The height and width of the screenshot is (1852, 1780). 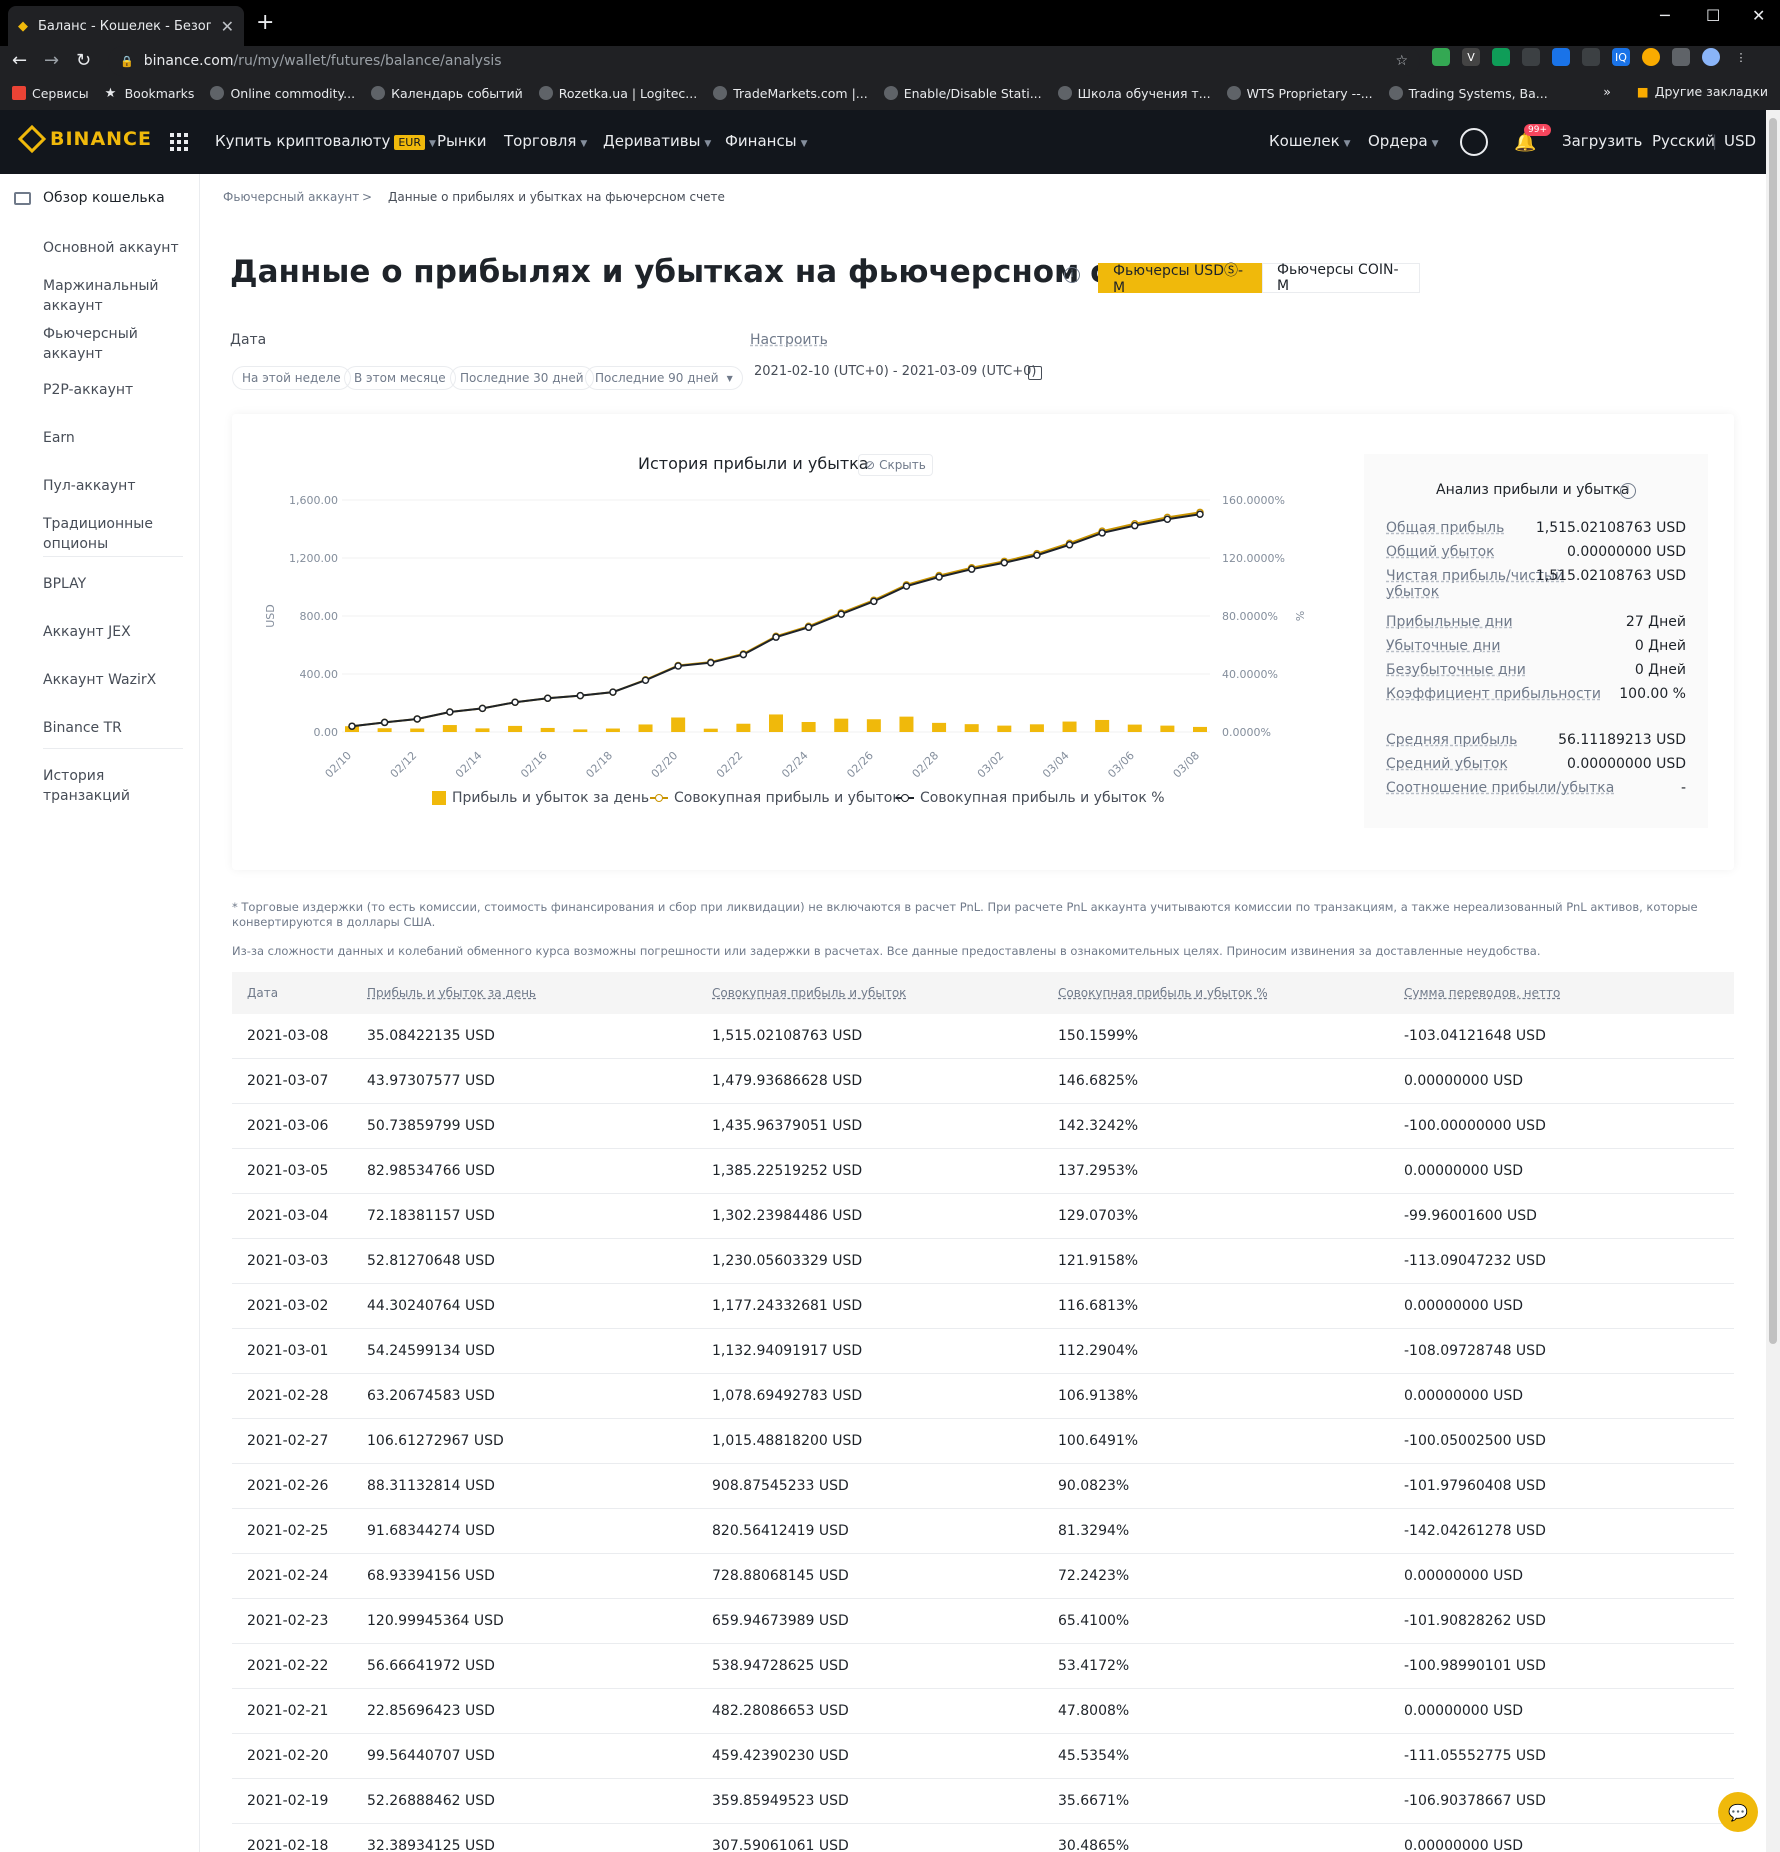 What do you see at coordinates (895, 371) in the screenshot?
I see `date-range-display: 2021-02-10 (UTC+0) - 2021-03-09 (UTC+0)` at bounding box center [895, 371].